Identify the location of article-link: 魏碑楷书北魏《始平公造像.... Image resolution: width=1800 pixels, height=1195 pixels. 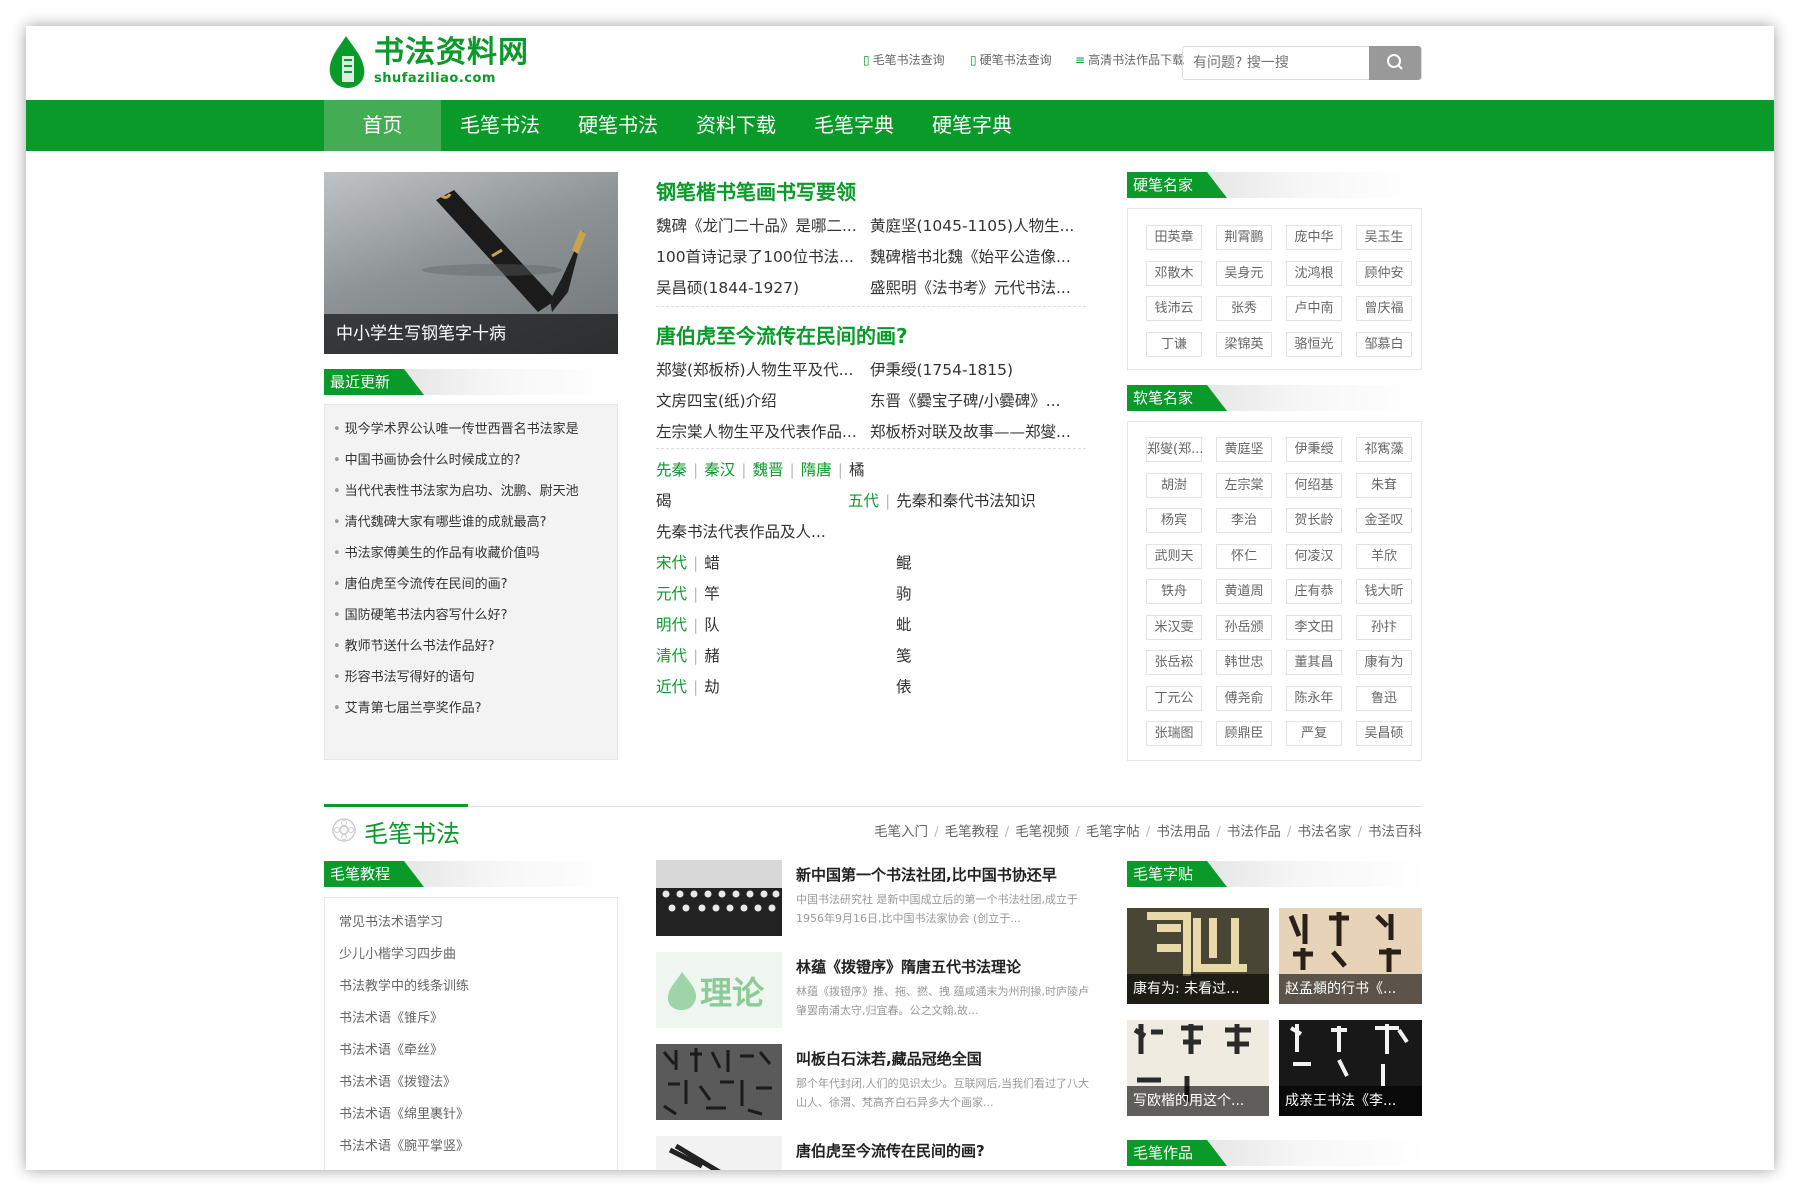
(970, 256).